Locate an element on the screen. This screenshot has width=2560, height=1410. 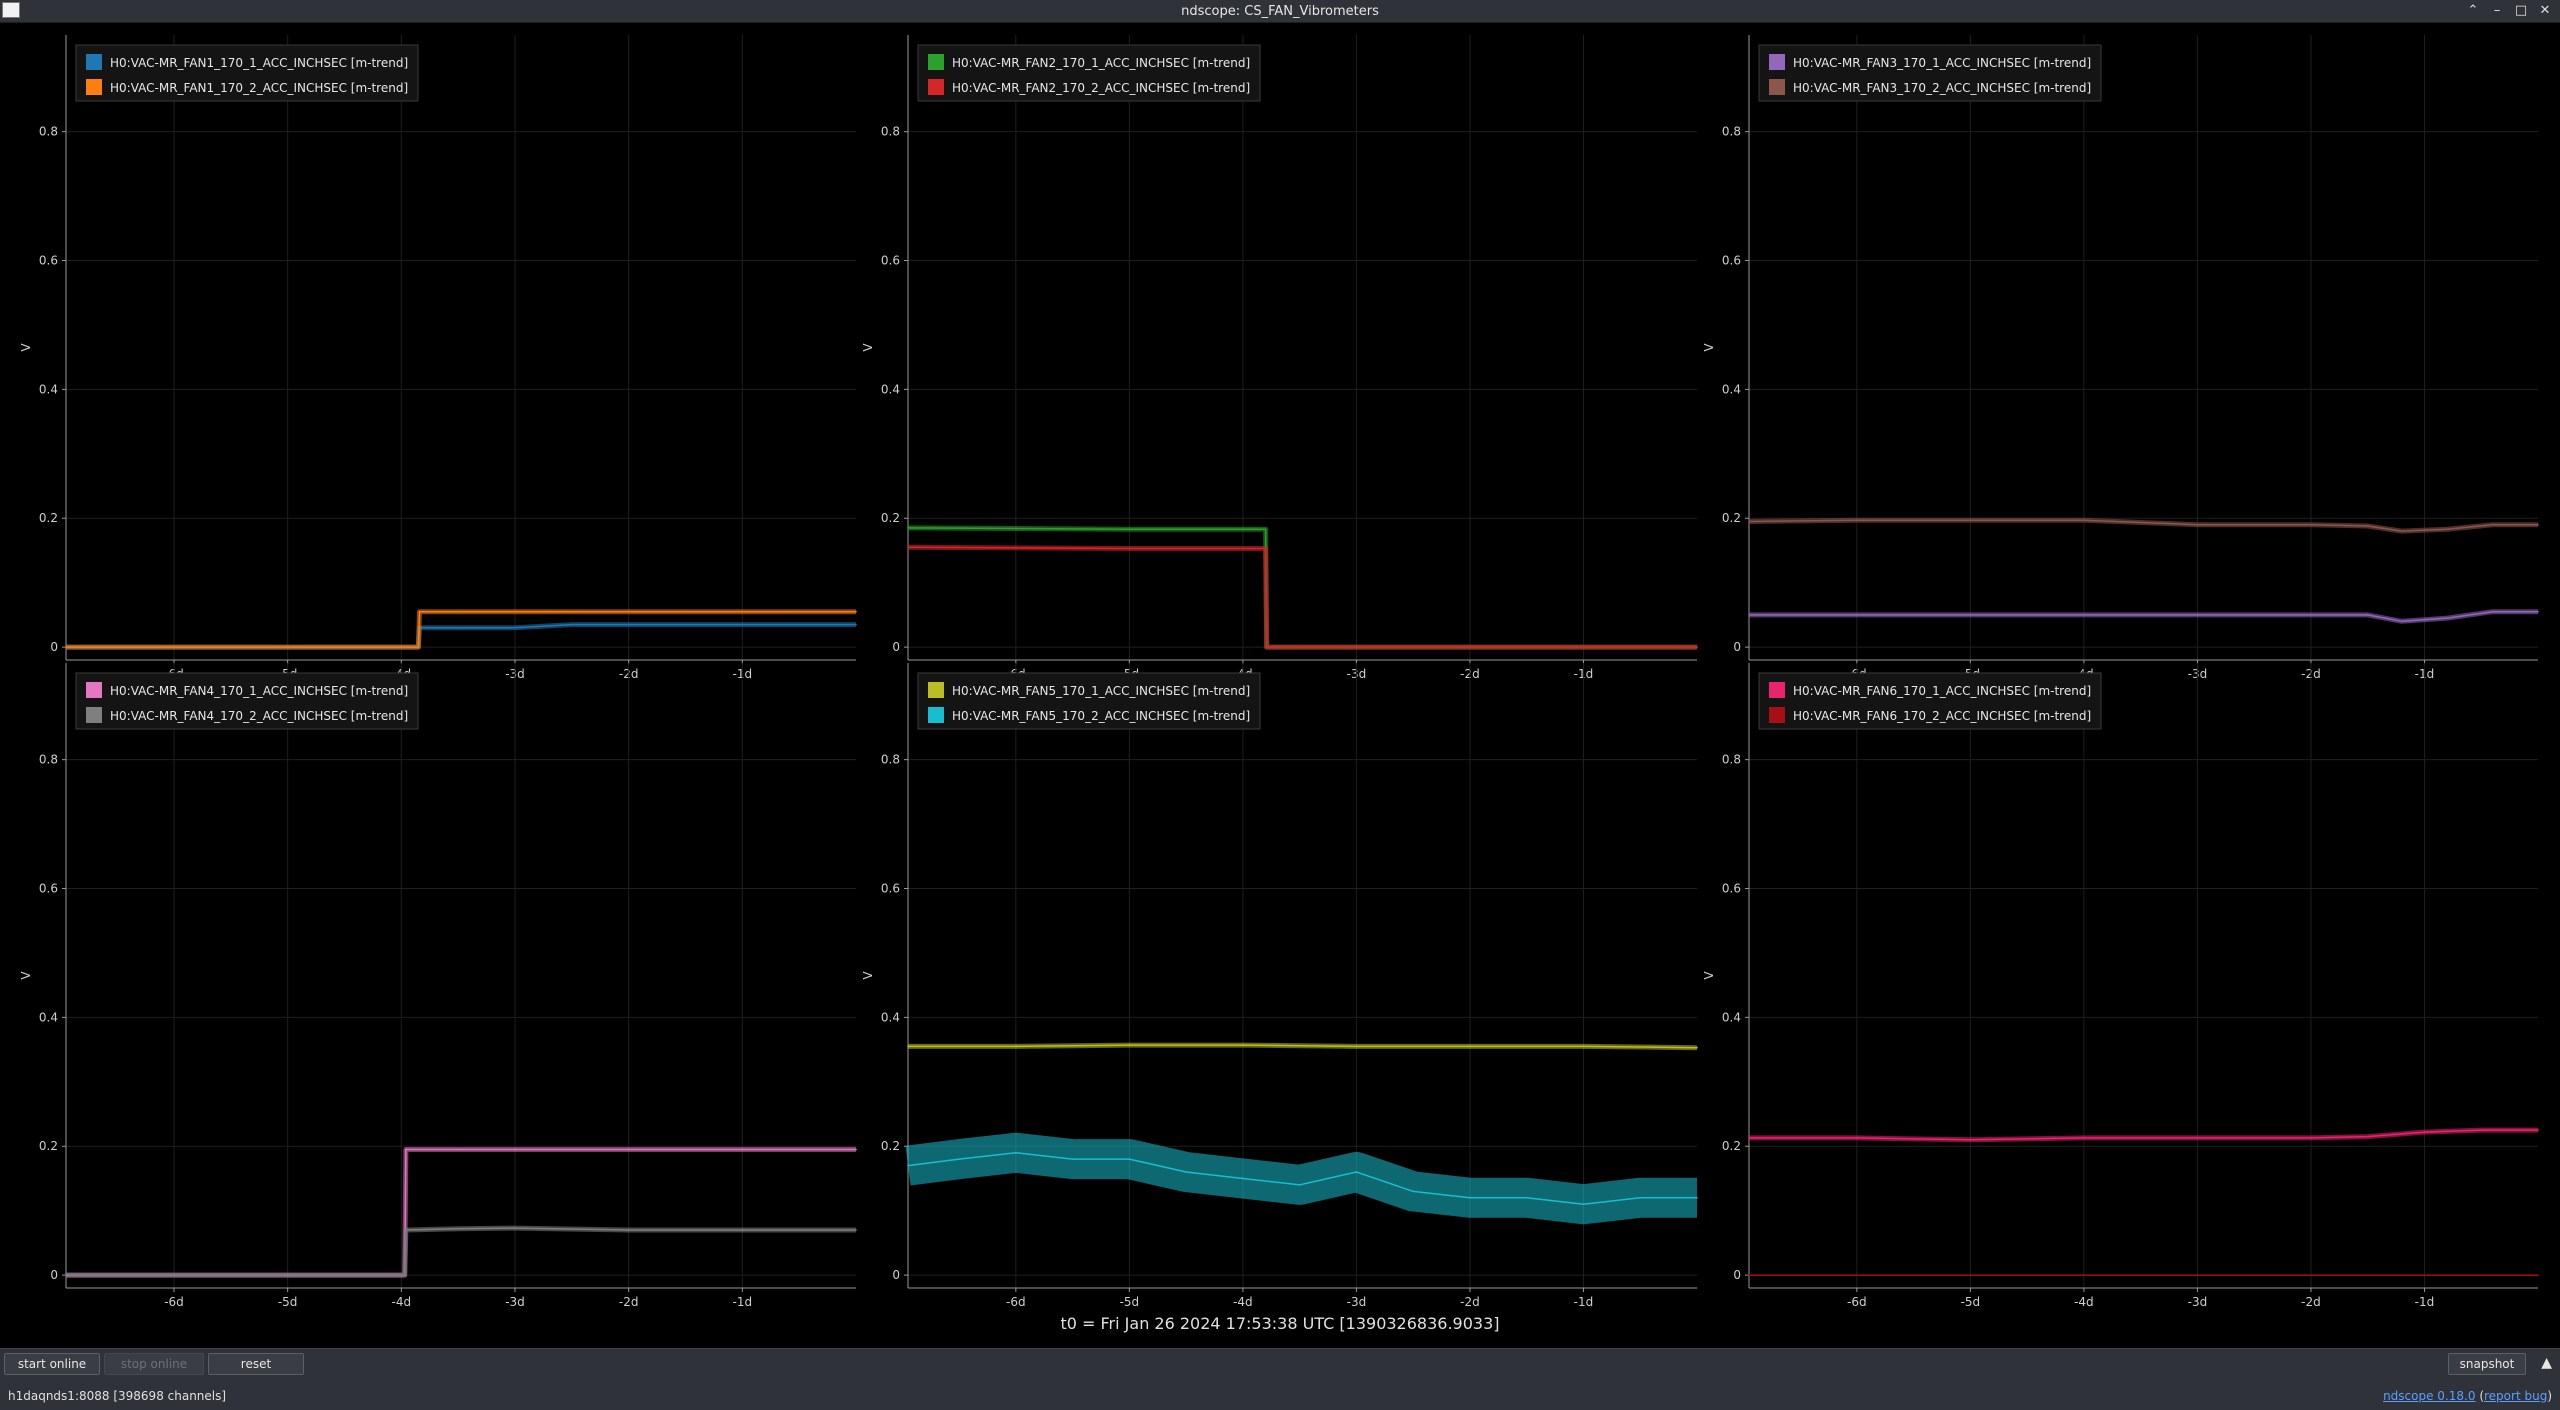
close-icon: ✕ is located at coordinates (2545, 11).